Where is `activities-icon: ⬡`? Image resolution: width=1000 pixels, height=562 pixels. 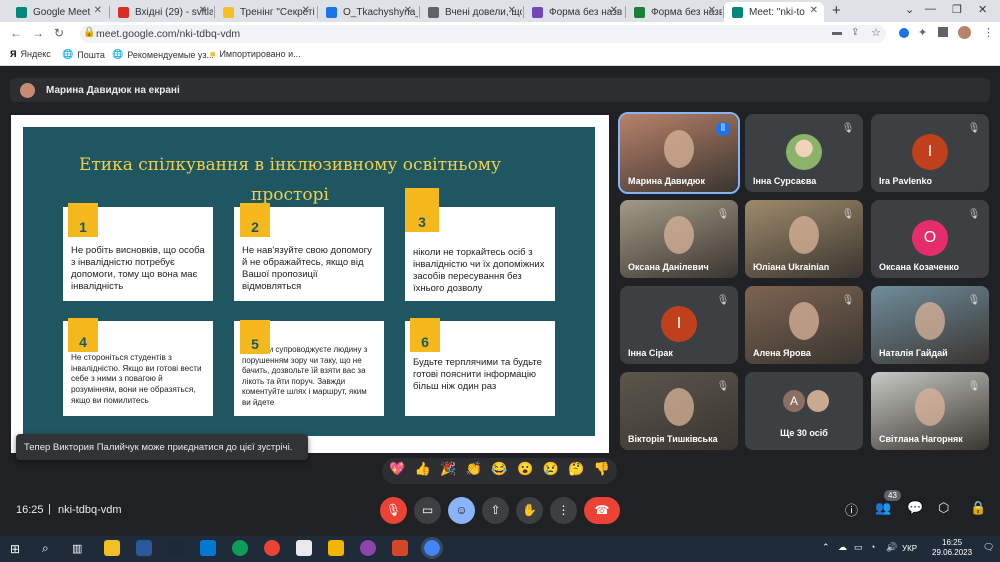
activities-icon: ⬡ is located at coordinates (943, 508).